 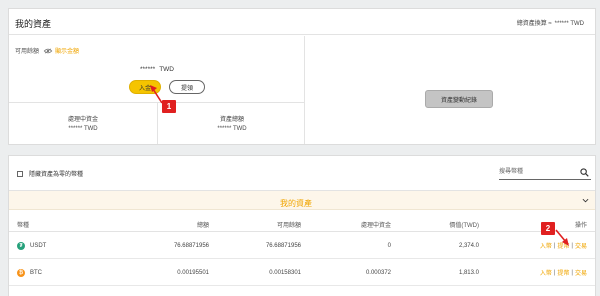 I want to click on total-assets-stat-value: ****** TWD, so click(x=232, y=129).